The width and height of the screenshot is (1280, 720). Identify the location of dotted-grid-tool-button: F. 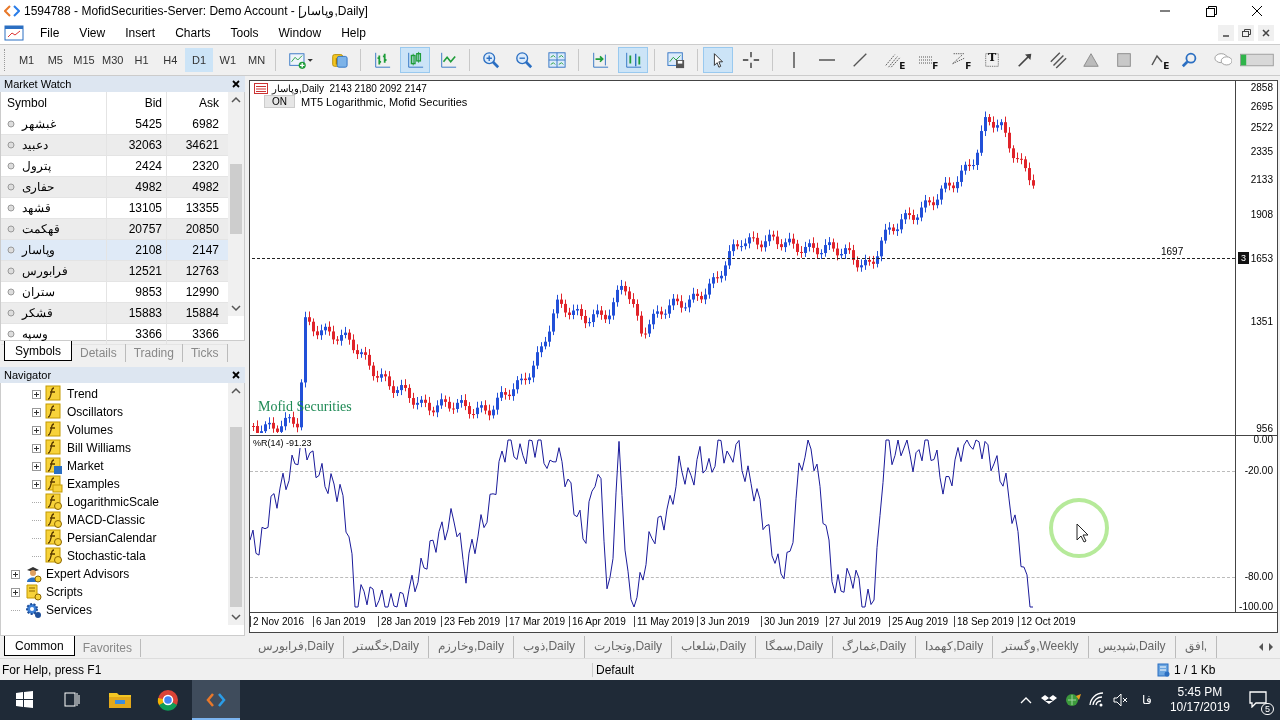
(926, 60).